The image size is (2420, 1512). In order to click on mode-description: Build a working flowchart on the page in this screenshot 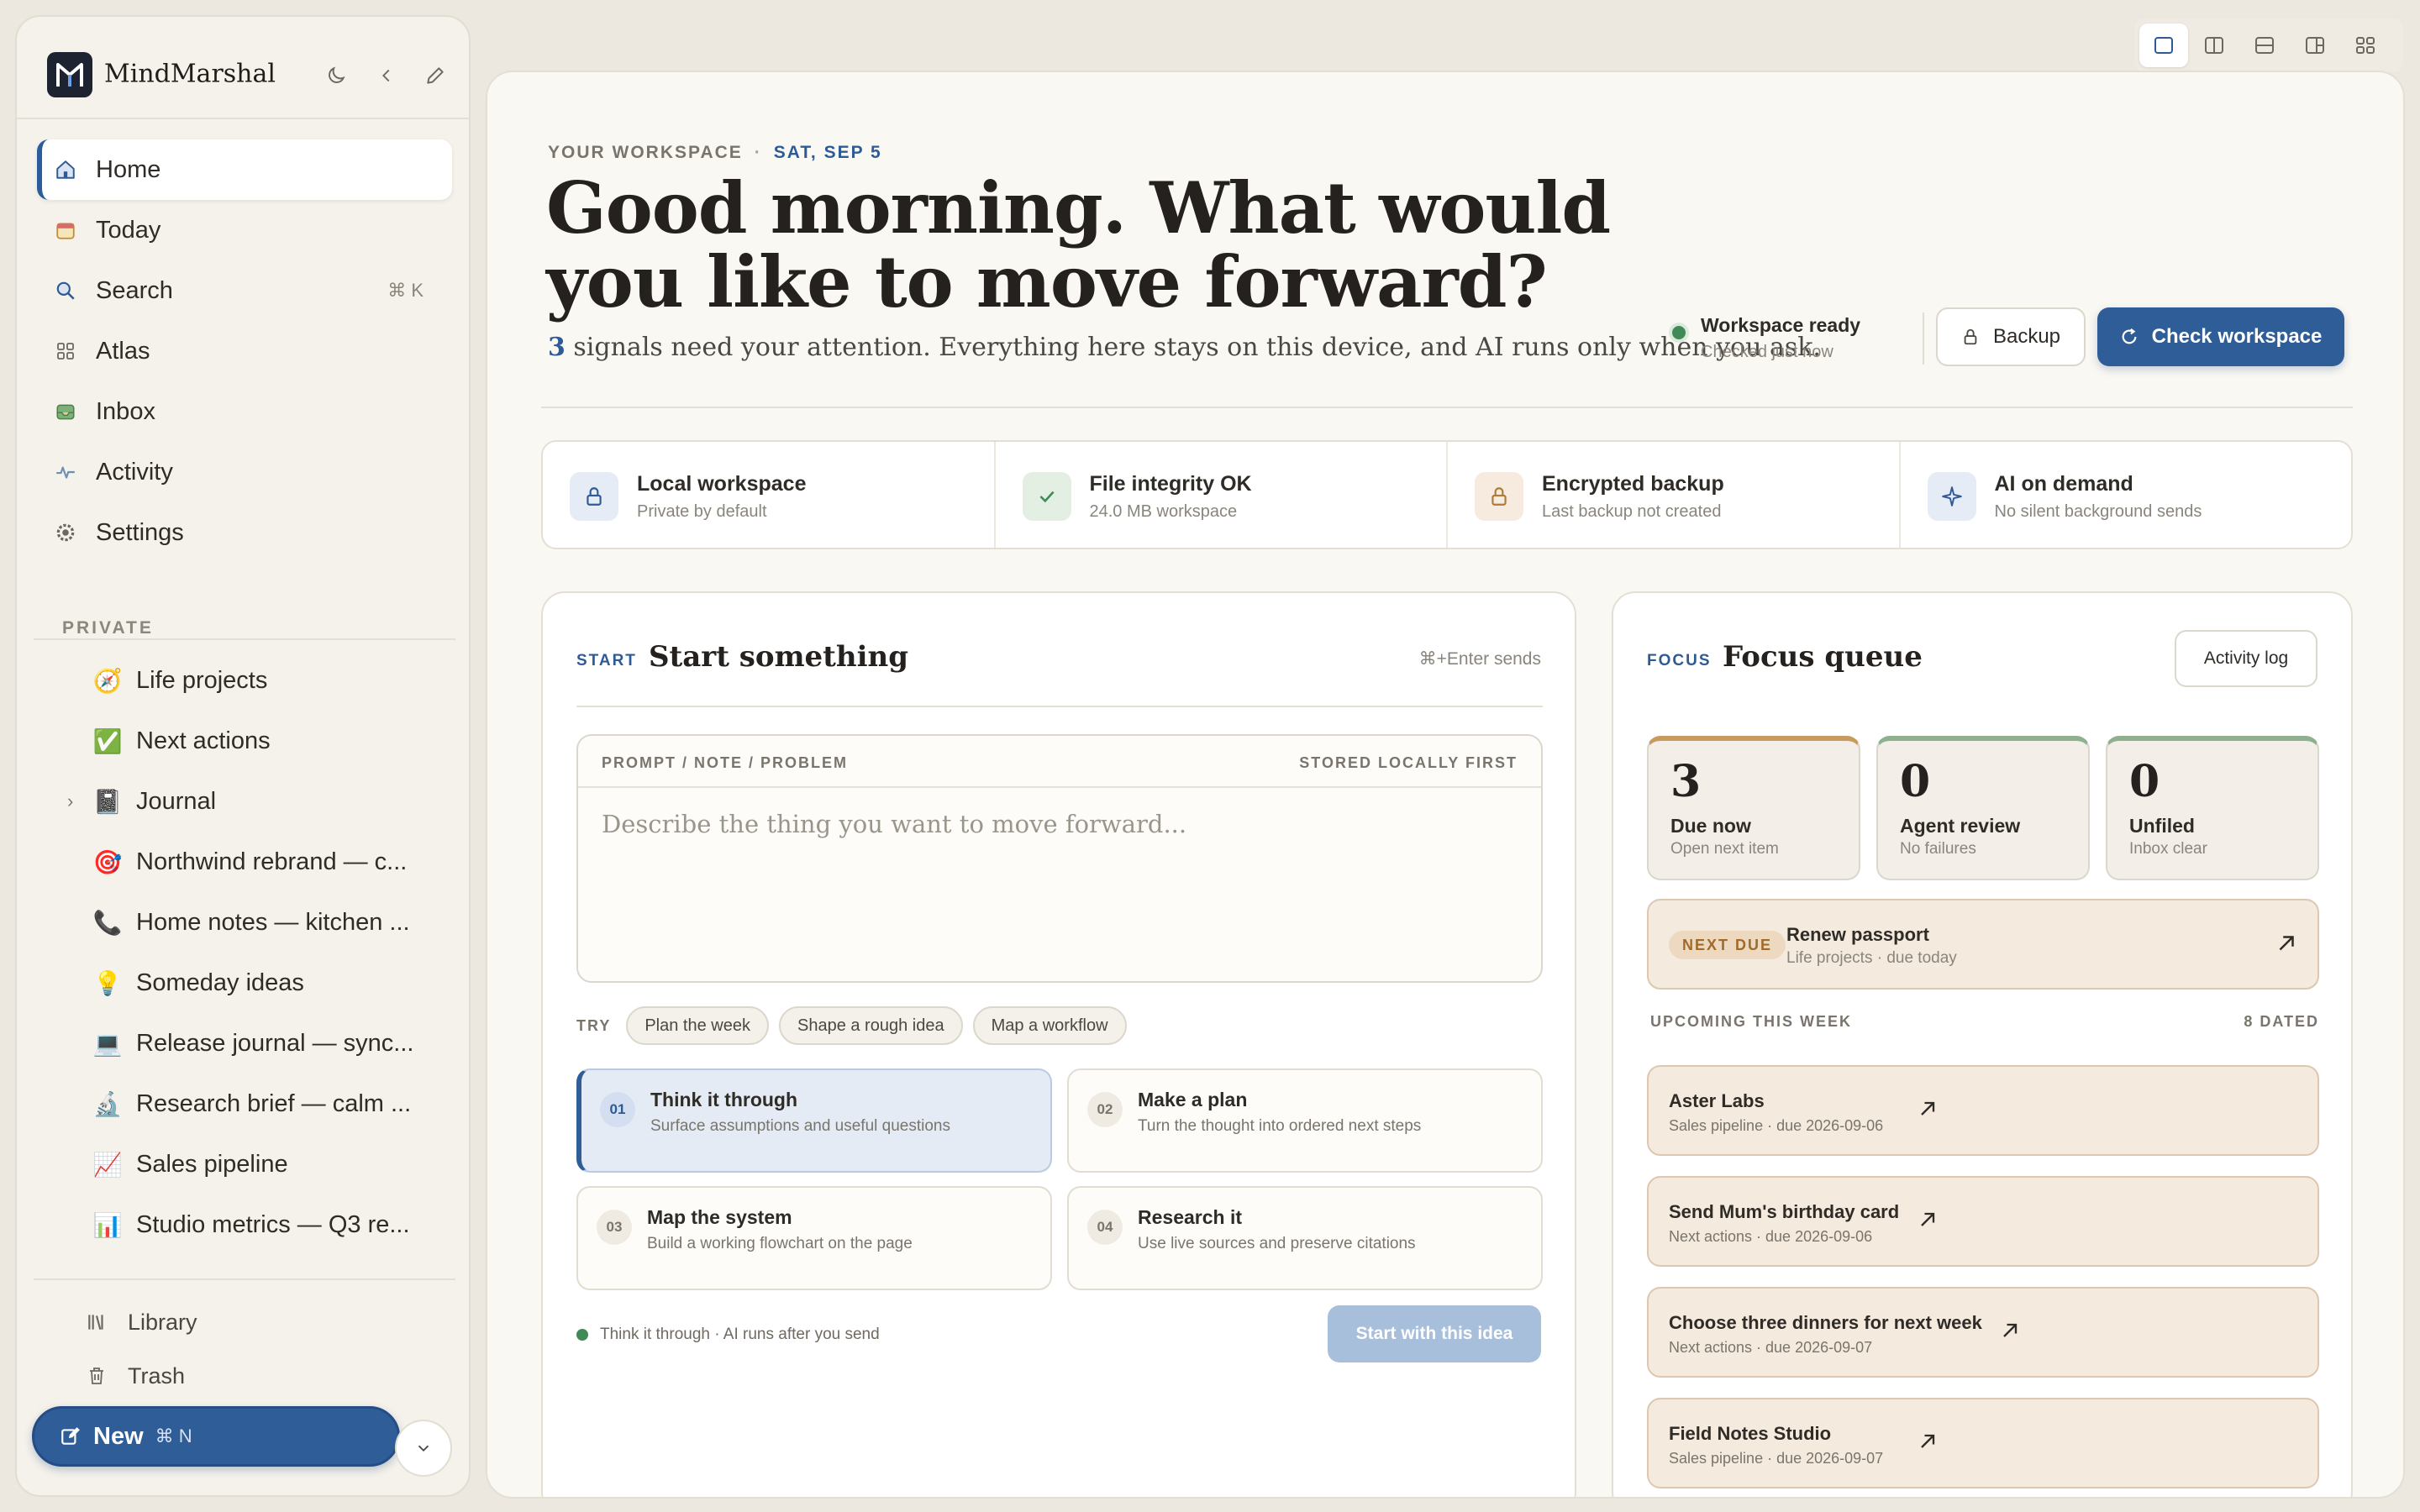, I will do `click(780, 1243)`.